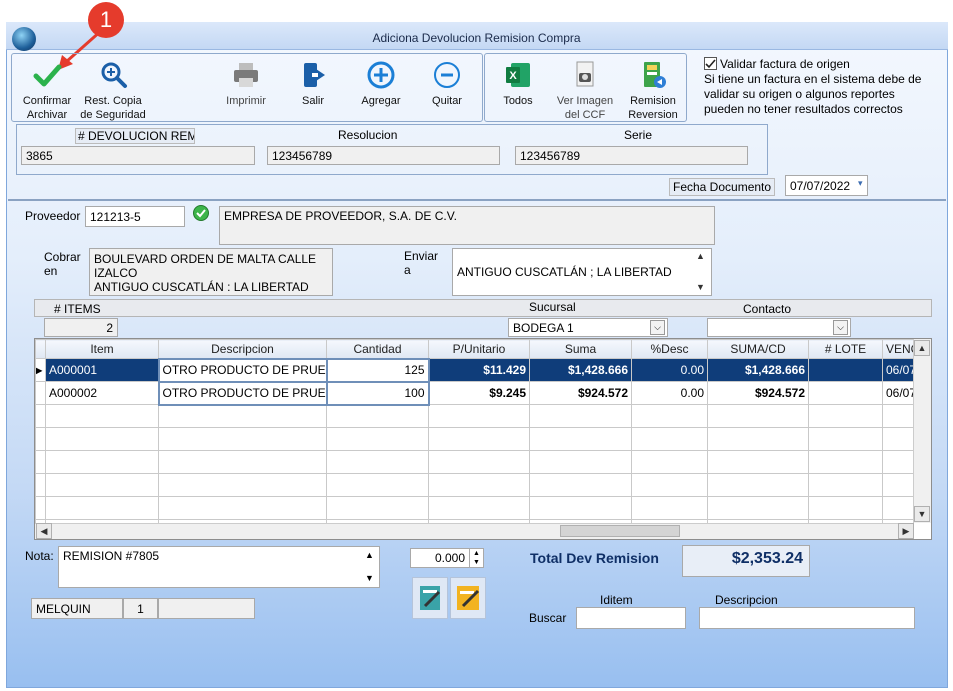  What do you see at coordinates (114, 75) in the screenshot?
I see `zoom-in-icon` at bounding box center [114, 75].